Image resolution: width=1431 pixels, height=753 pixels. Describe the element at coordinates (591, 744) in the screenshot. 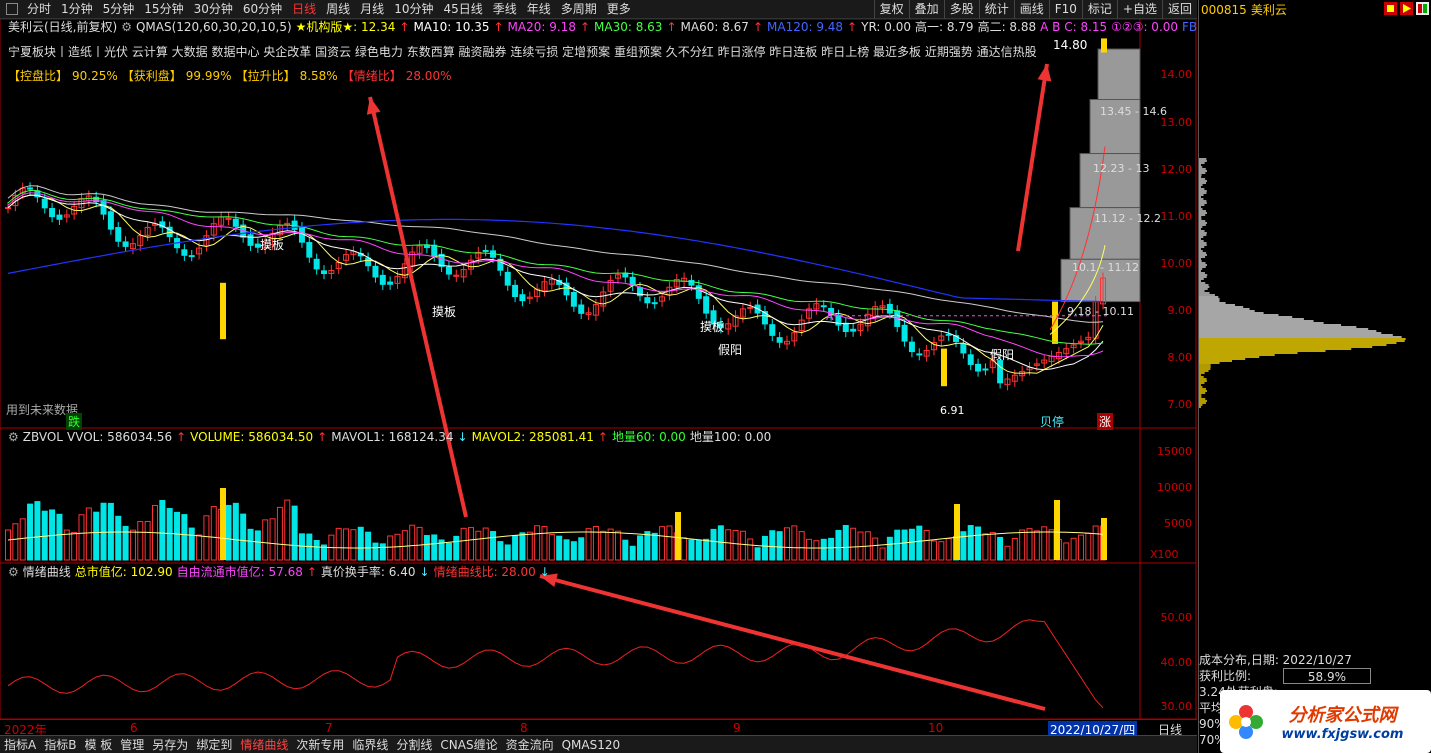

I see `indicator-tab: QMAS120` at that location.